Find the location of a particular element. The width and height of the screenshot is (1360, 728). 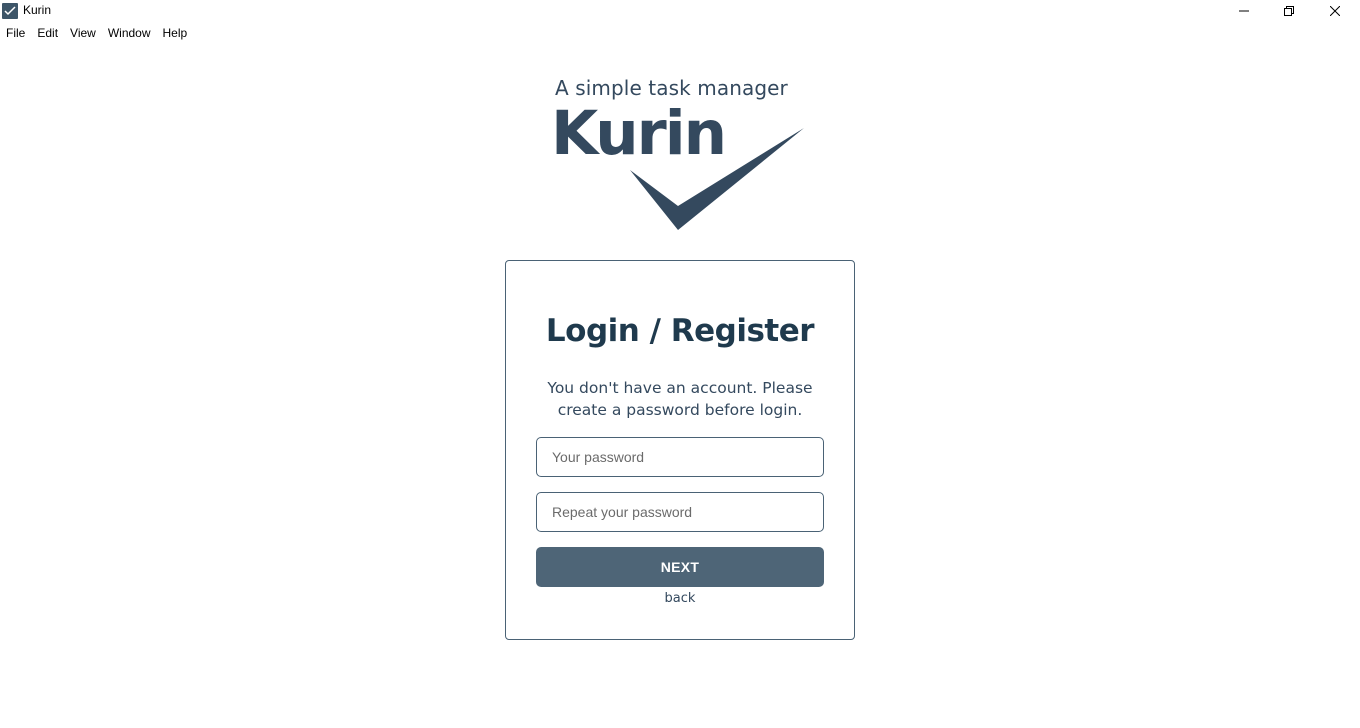

back-link: back is located at coordinates (680, 598).